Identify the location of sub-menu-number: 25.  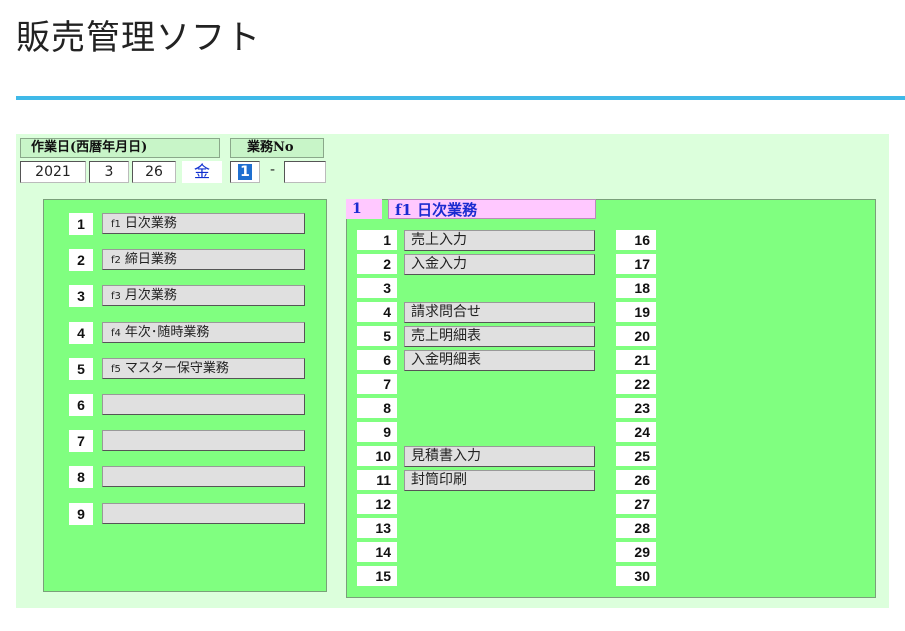
(636, 456).